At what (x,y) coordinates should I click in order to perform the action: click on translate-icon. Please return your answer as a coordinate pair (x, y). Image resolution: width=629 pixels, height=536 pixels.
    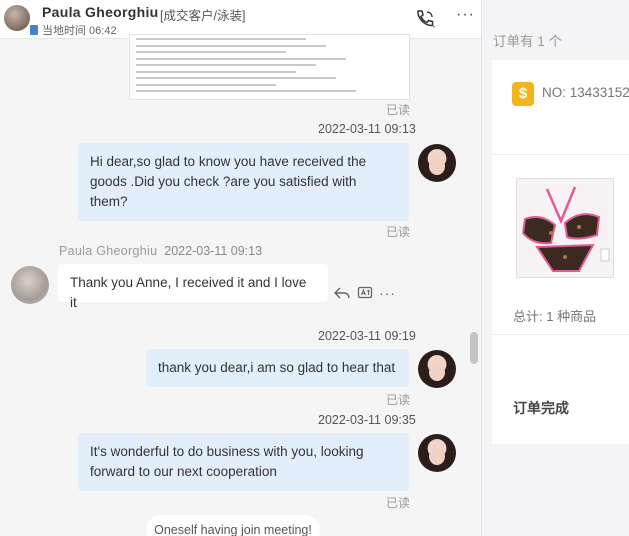
    Looking at the image, I should click on (365, 294).